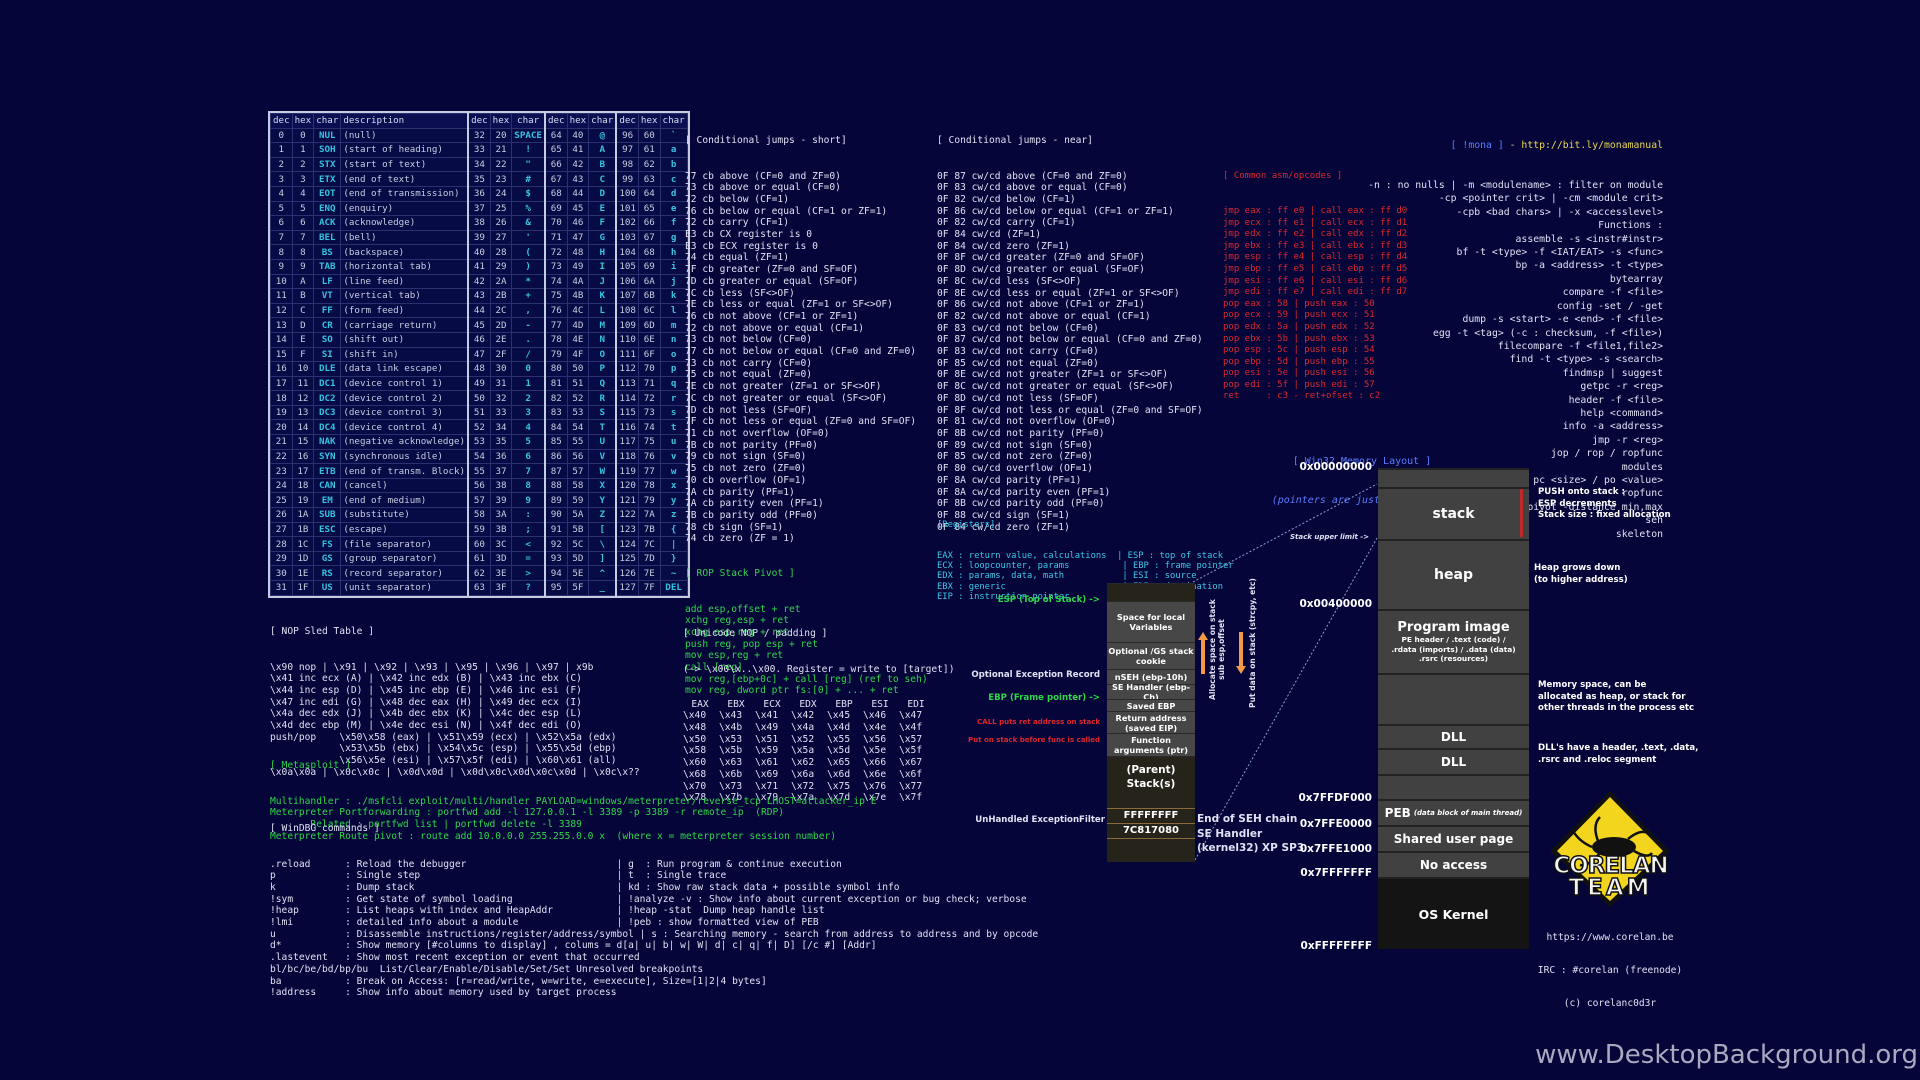 This screenshot has height=1080, width=1920. What do you see at coordinates (1252, 643) in the screenshot?
I see `put-data-label: Put data on stack (strcpy, etc)` at bounding box center [1252, 643].